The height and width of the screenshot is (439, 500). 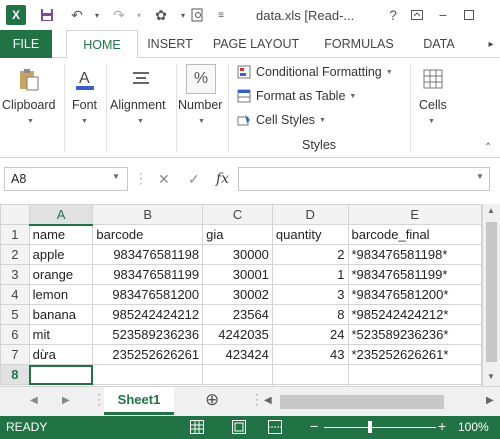 What do you see at coordinates (61, 334) in the screenshot?
I see `cell: mit` at bounding box center [61, 334].